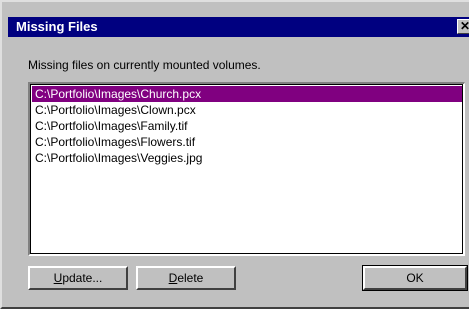 Image resolution: width=469 pixels, height=309 pixels. Describe the element at coordinates (173, 278) in the screenshot. I see `delete-accel-key: D` at that location.